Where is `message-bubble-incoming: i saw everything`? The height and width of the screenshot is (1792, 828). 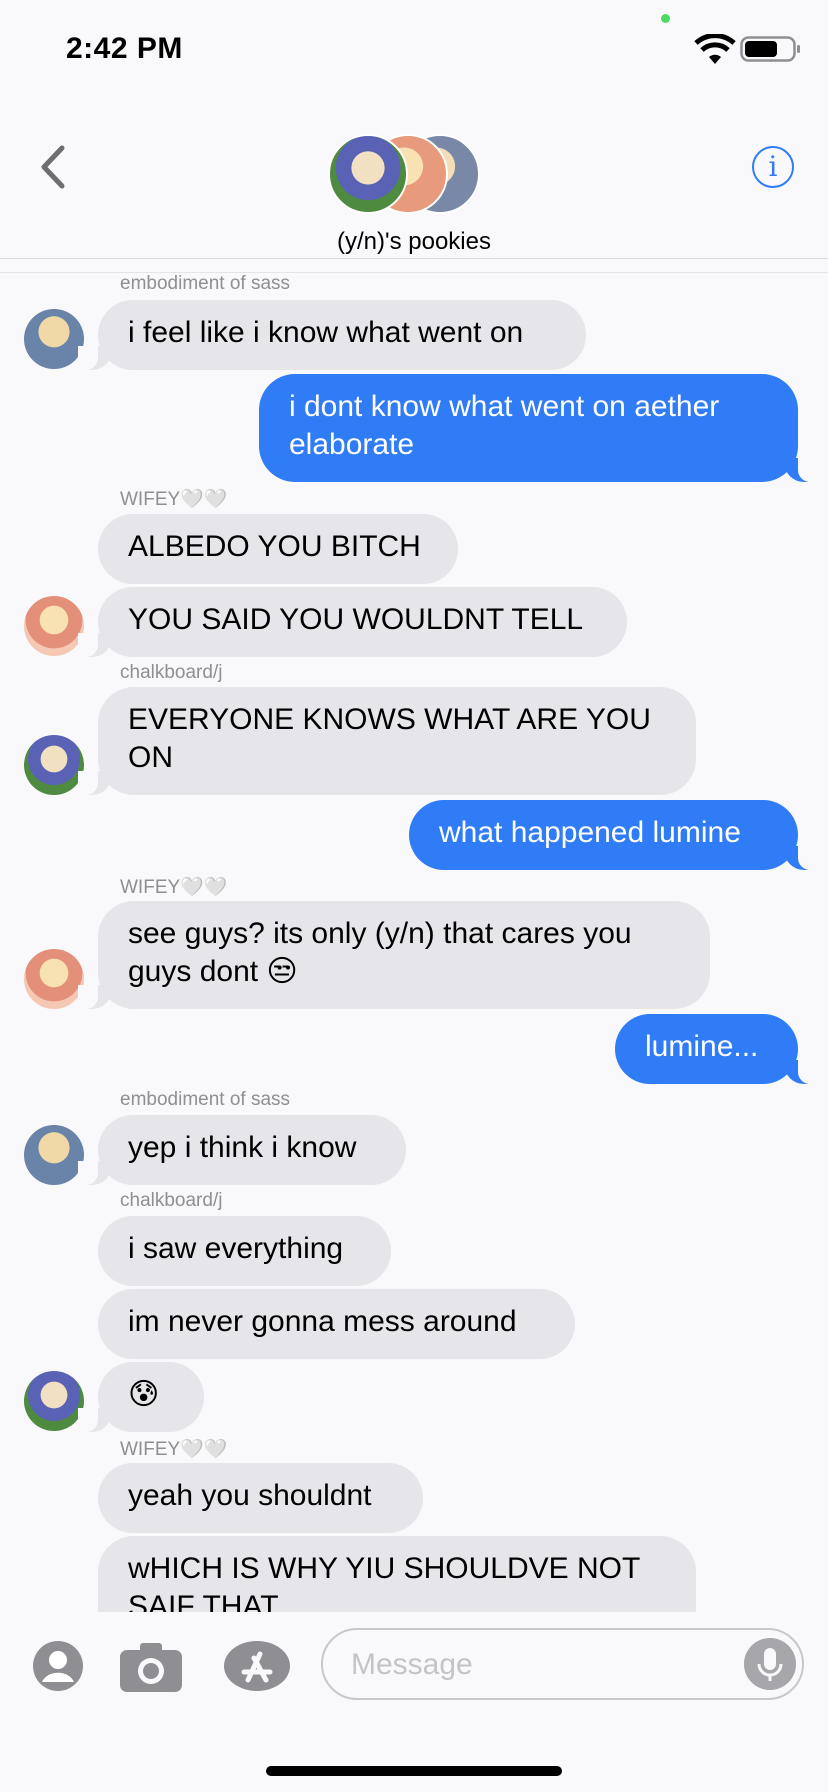 message-bubble-incoming: i saw everything is located at coordinates (244, 1251).